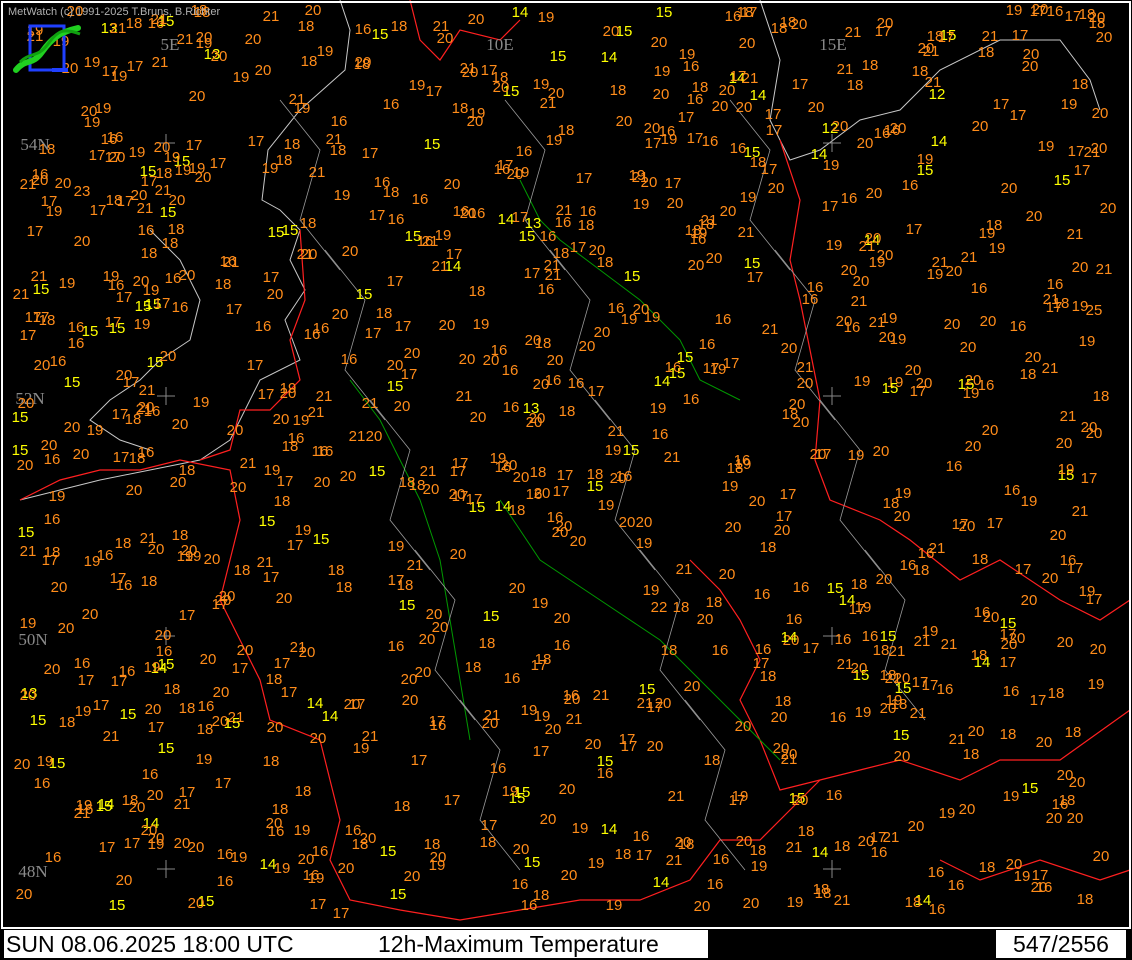 The width and height of the screenshot is (1132, 960). I want to click on station-value: 14, so click(609, 829).